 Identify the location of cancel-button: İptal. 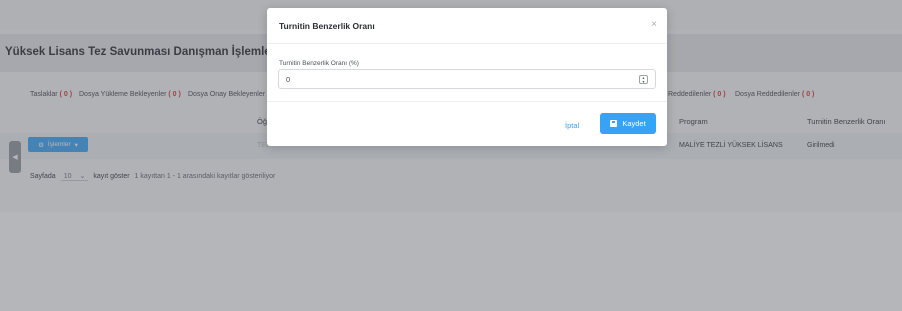
(572, 125).